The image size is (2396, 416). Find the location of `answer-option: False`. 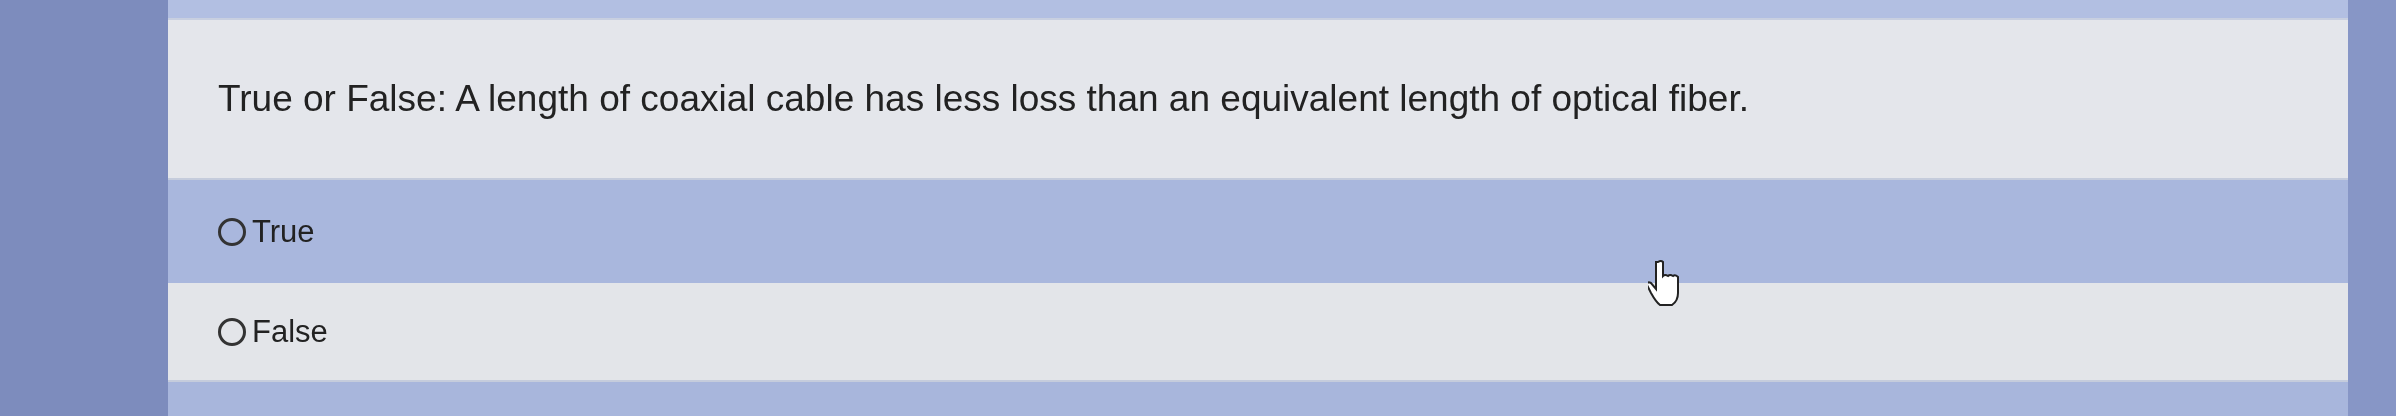

answer-option: False is located at coordinates (273, 331).